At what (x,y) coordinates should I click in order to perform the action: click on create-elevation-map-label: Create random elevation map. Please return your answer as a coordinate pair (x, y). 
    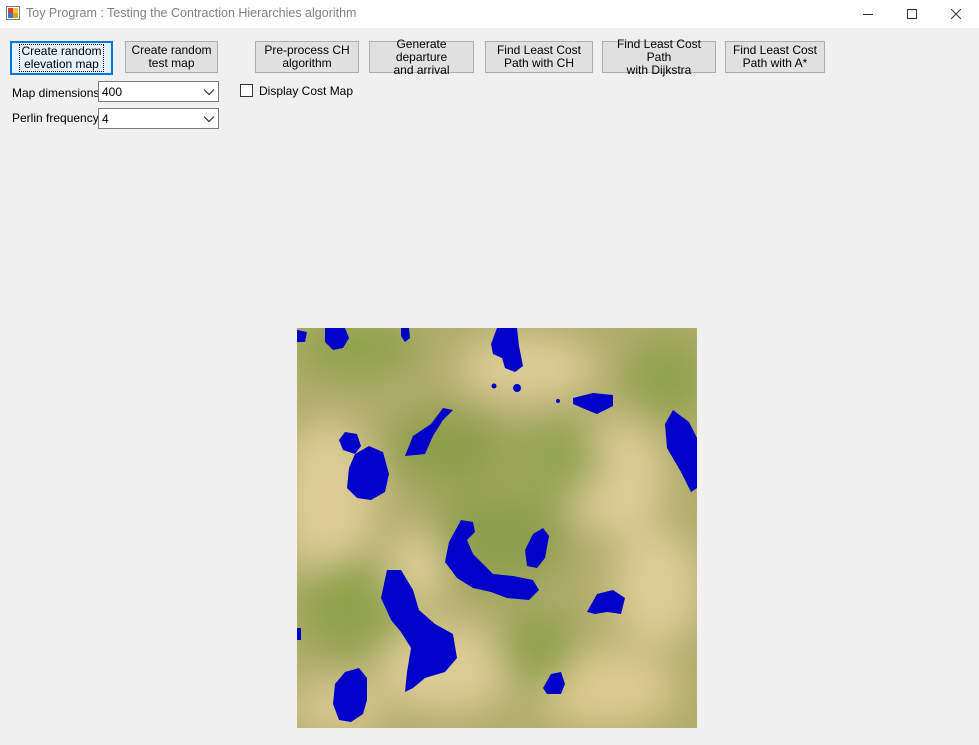
    Looking at the image, I should click on (61, 58).